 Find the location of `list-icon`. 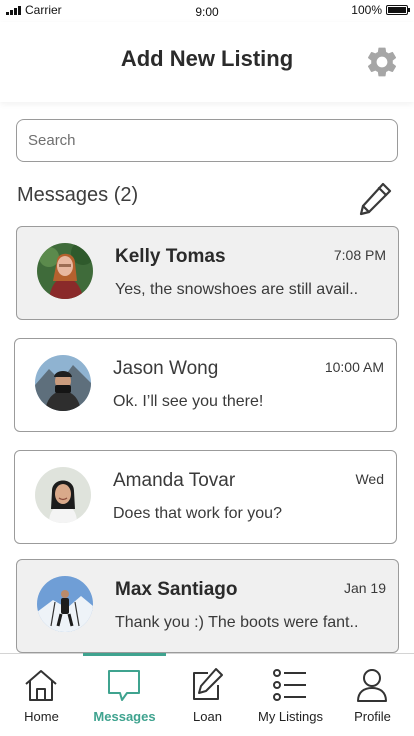

list-icon is located at coordinates (289, 685).